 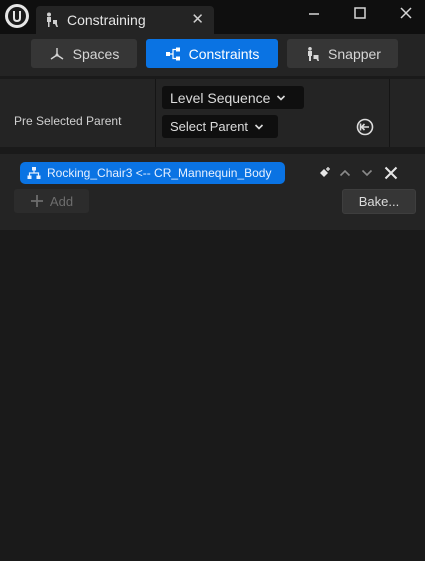 What do you see at coordinates (209, 126) in the screenshot?
I see `select-parent-value: Select Parent` at bounding box center [209, 126].